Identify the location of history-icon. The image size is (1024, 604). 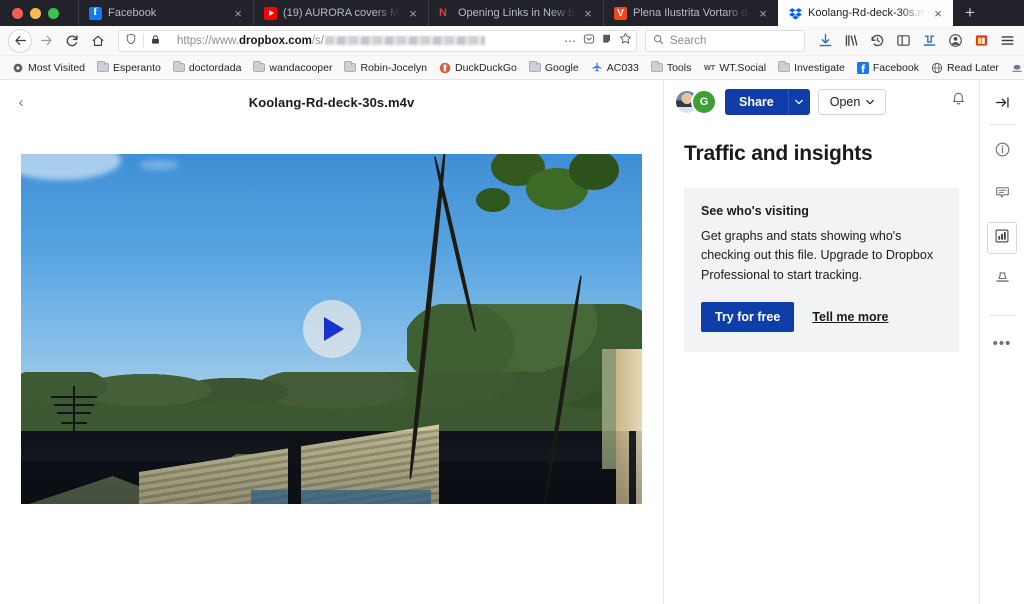
(877, 40).